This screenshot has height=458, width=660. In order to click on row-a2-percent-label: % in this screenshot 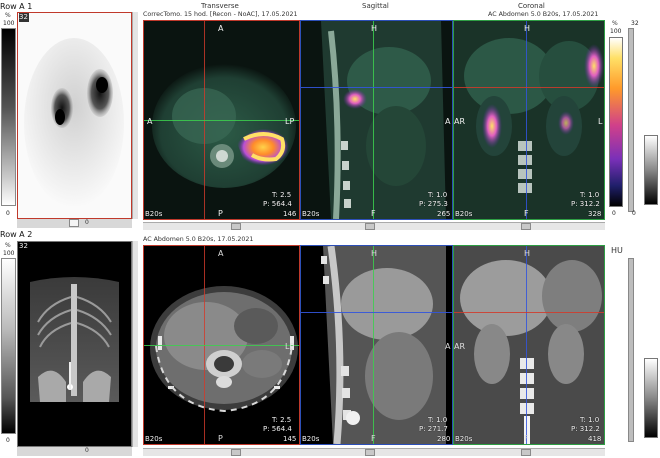, I will do `click(8, 245)`.